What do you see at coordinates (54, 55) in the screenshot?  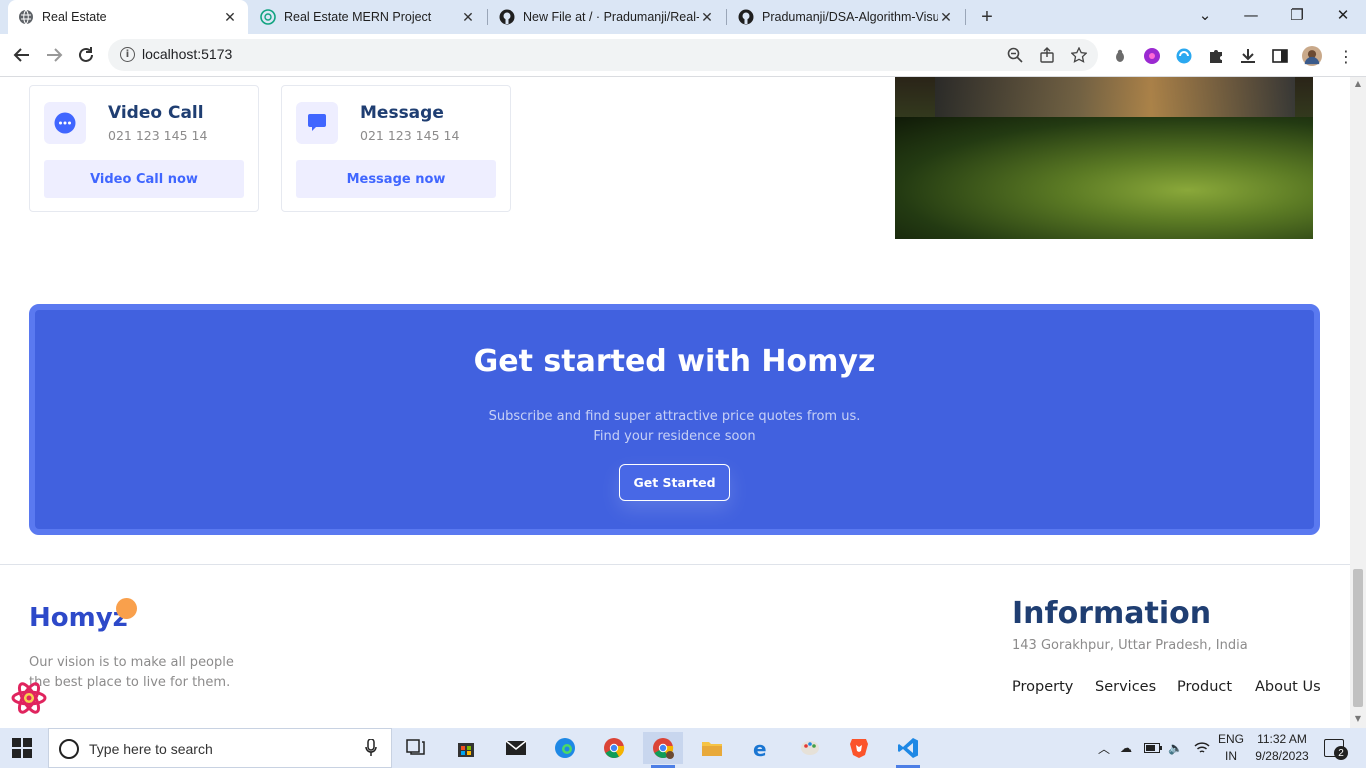 I see `forward-icon` at bounding box center [54, 55].